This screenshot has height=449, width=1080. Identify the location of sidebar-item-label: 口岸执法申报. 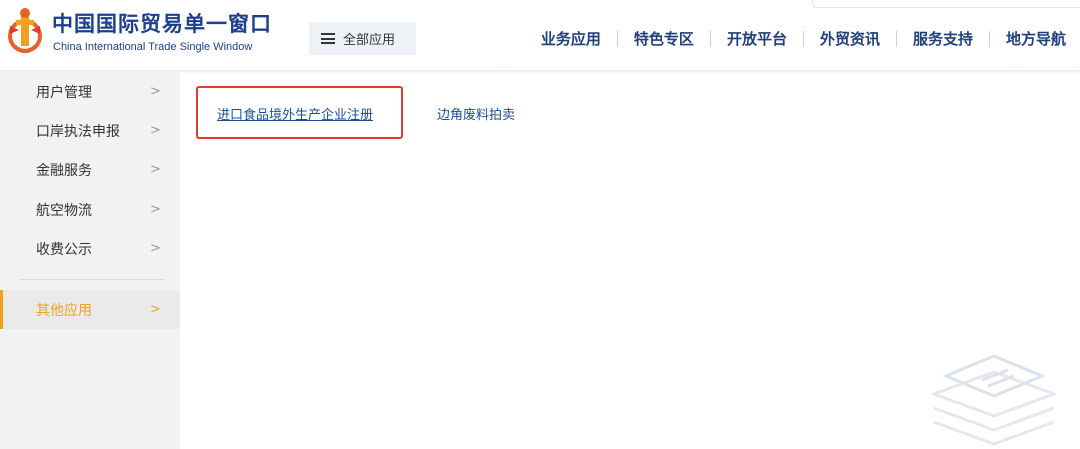
(78, 131).